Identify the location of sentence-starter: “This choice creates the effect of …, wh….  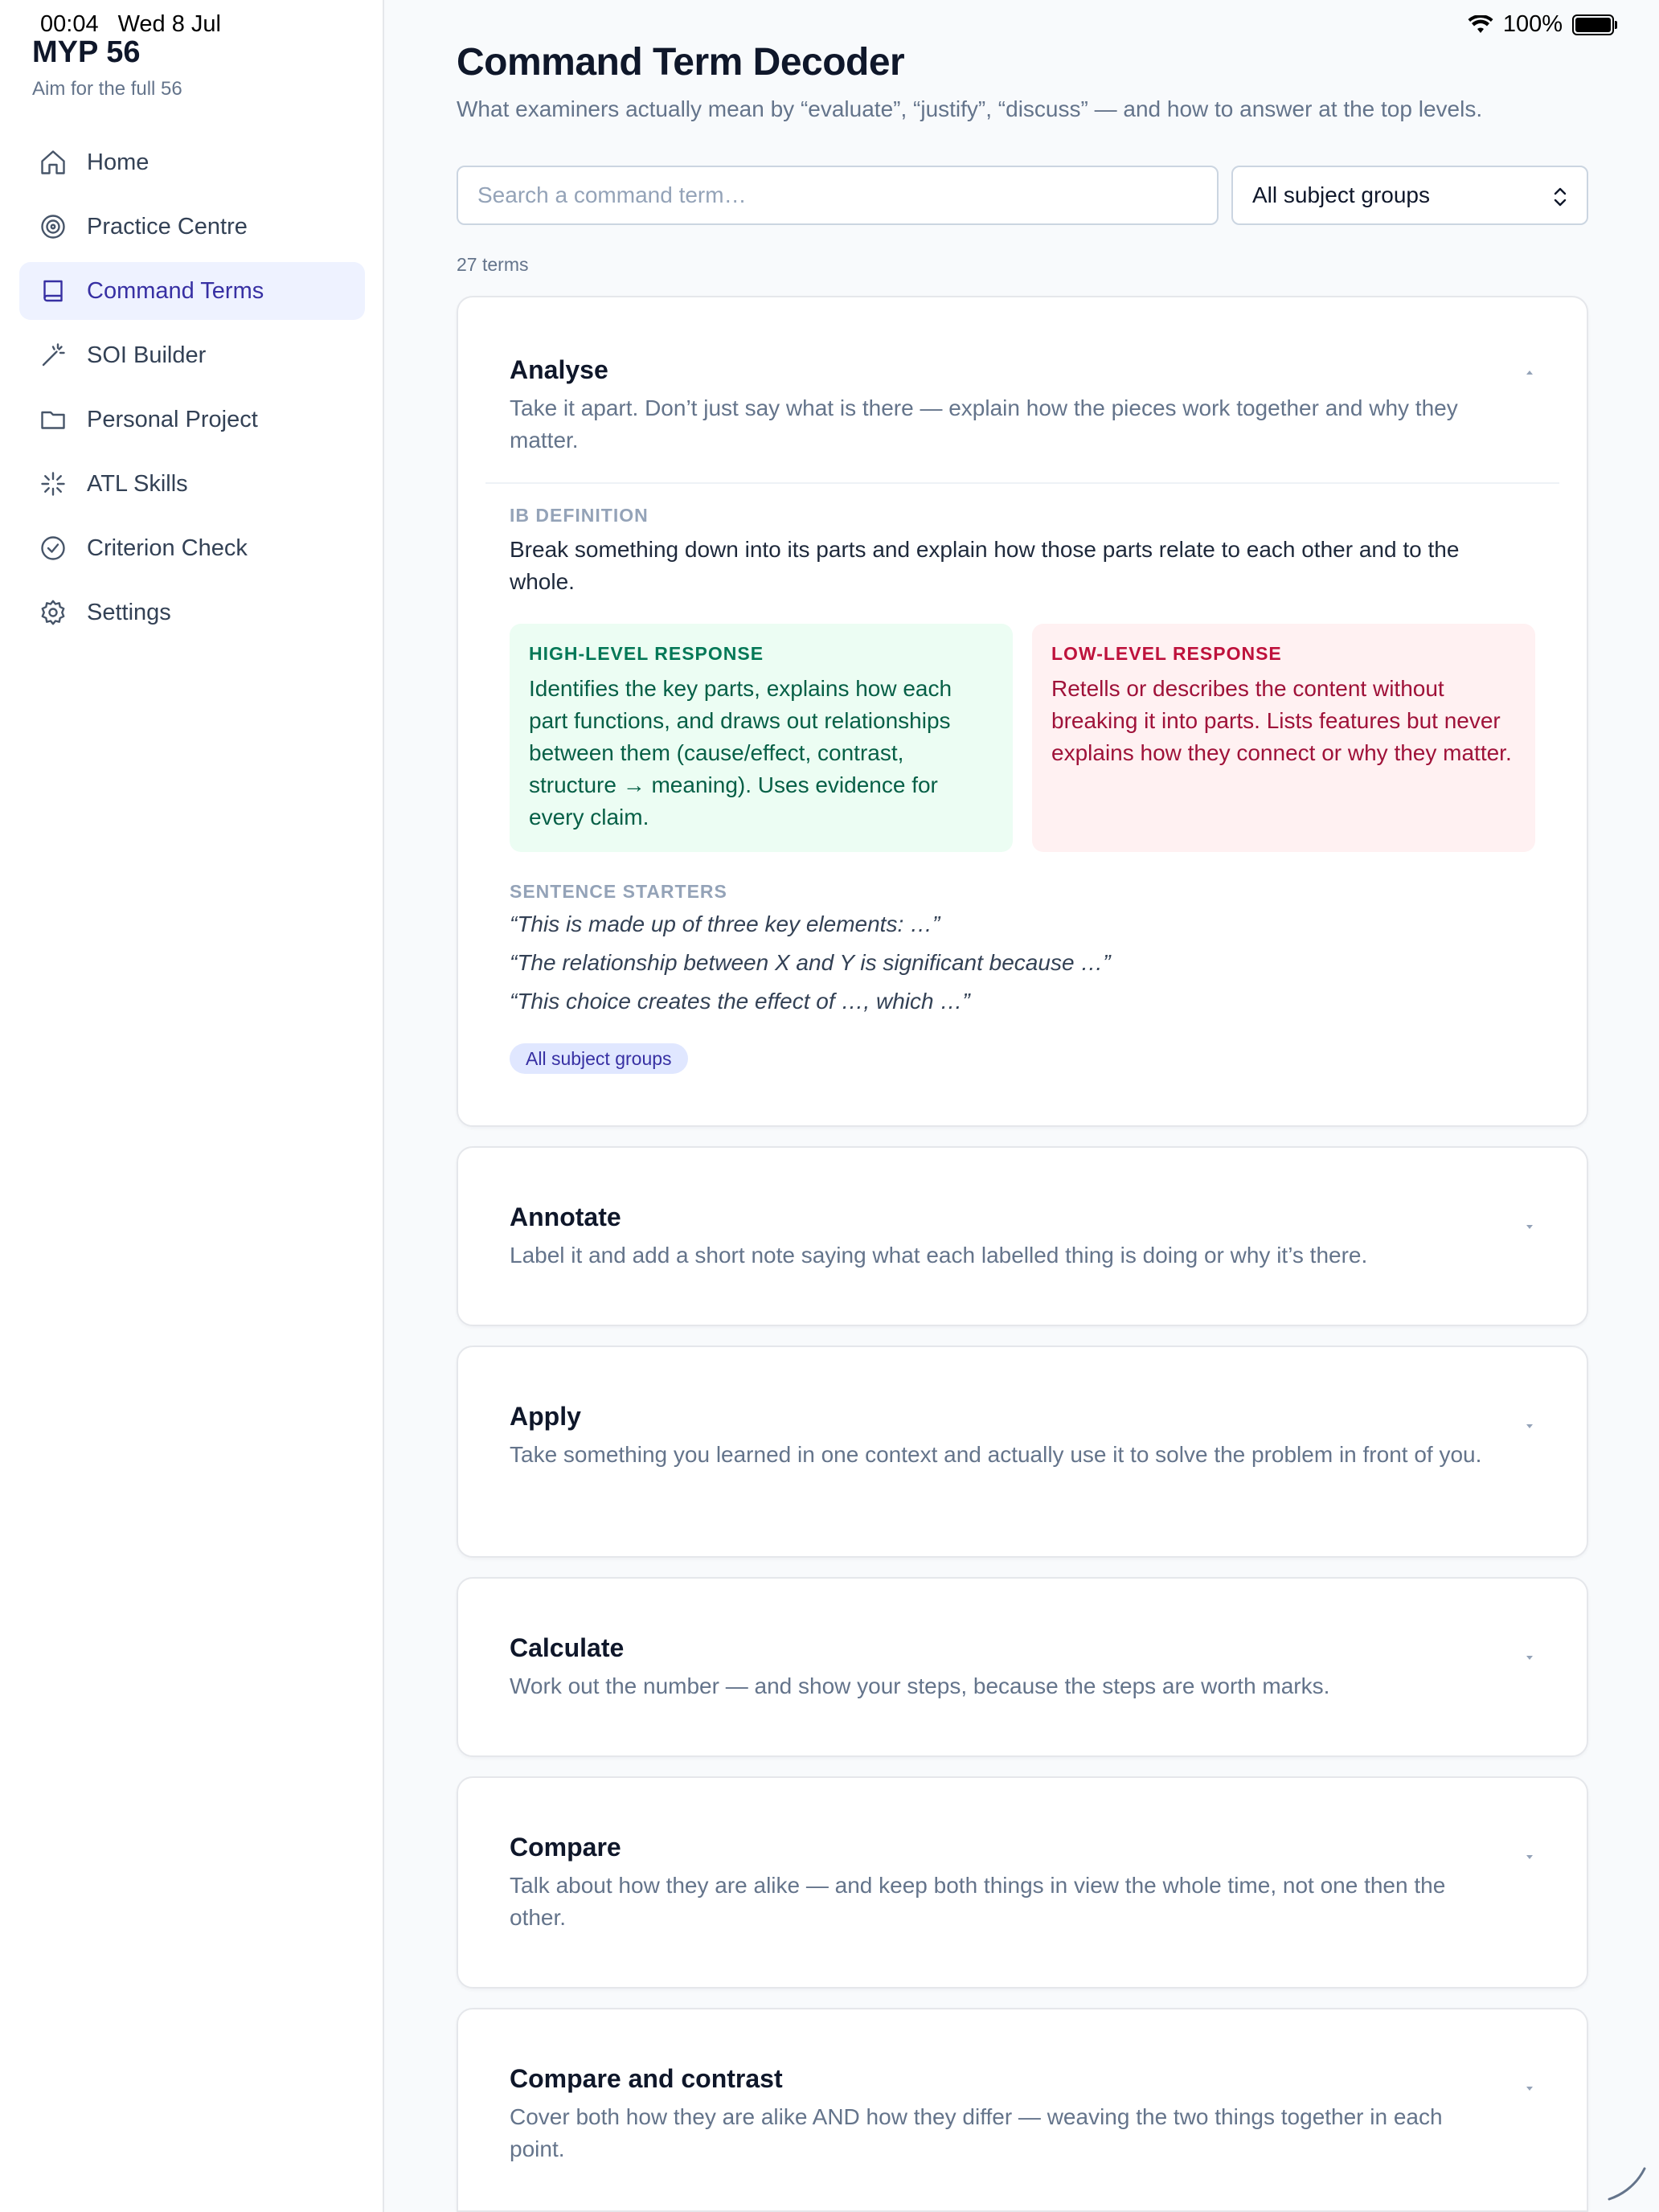
(740, 1001).